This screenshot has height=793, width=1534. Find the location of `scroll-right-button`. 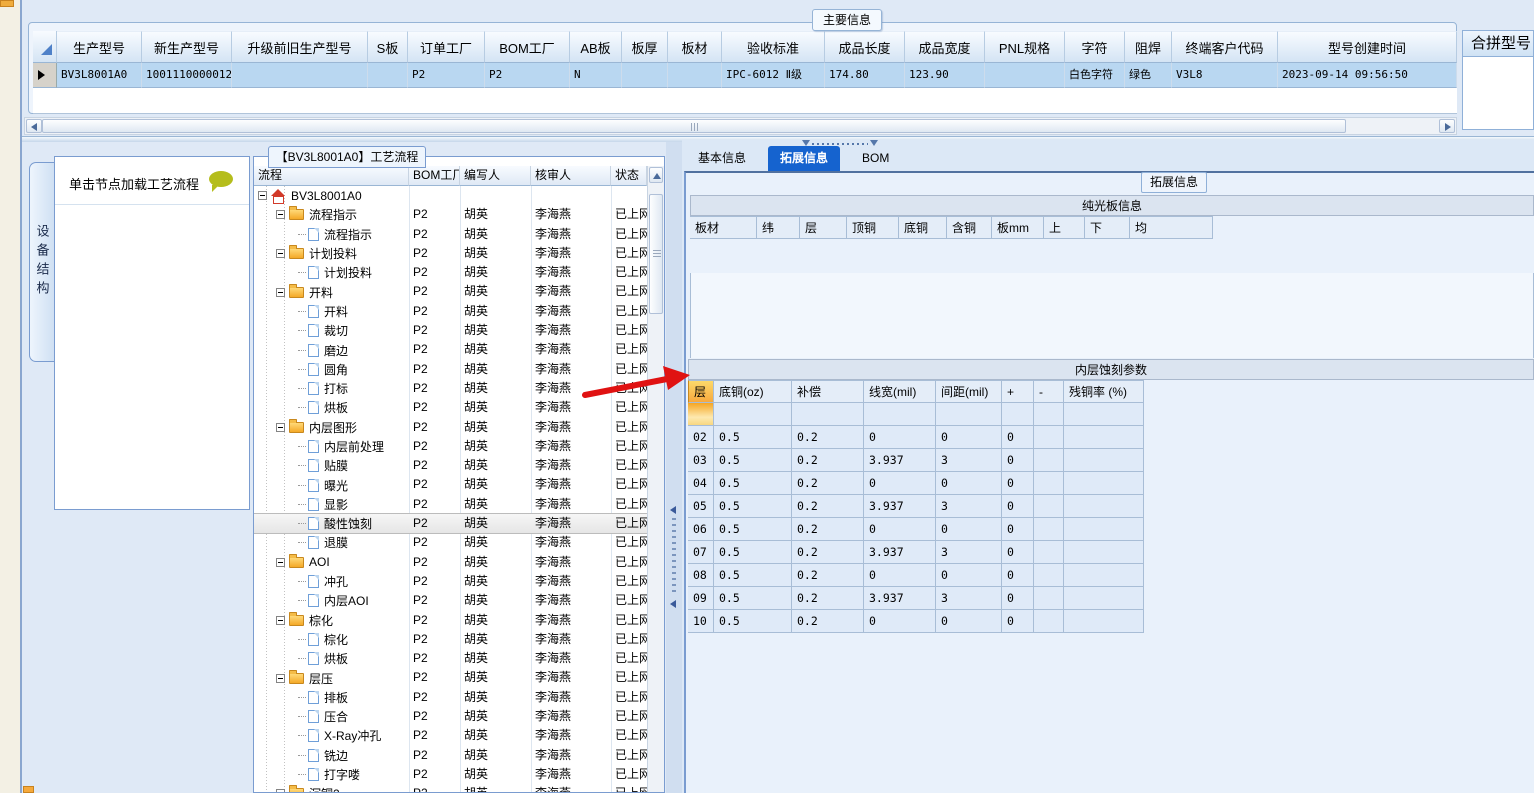

scroll-right-button is located at coordinates (1447, 126).